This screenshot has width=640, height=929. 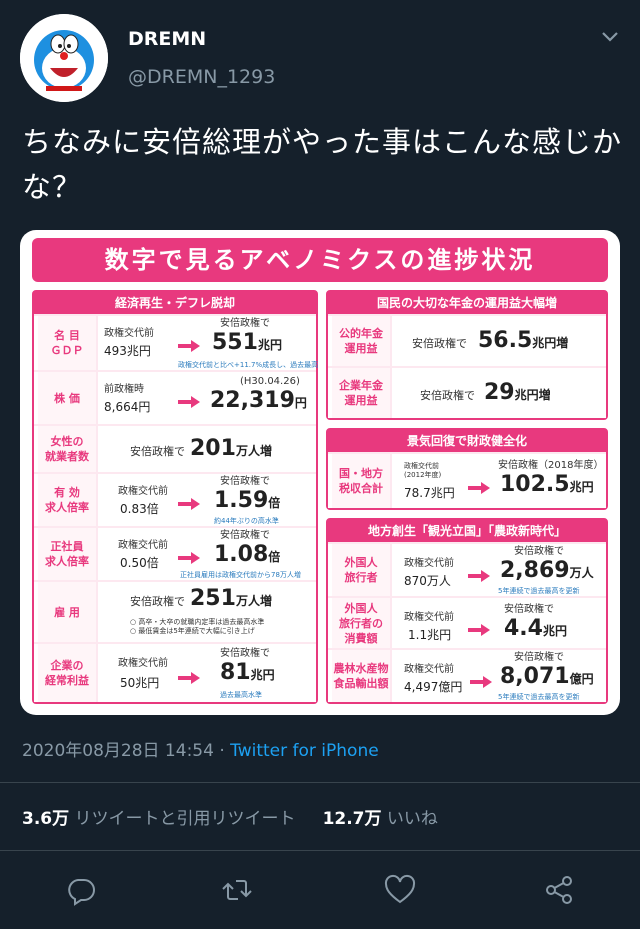 What do you see at coordinates (467, 340) in the screenshot?
I see `row-public-pension: 公的年金 運用益 安倍政権で 56.5兆円増` at bounding box center [467, 340].